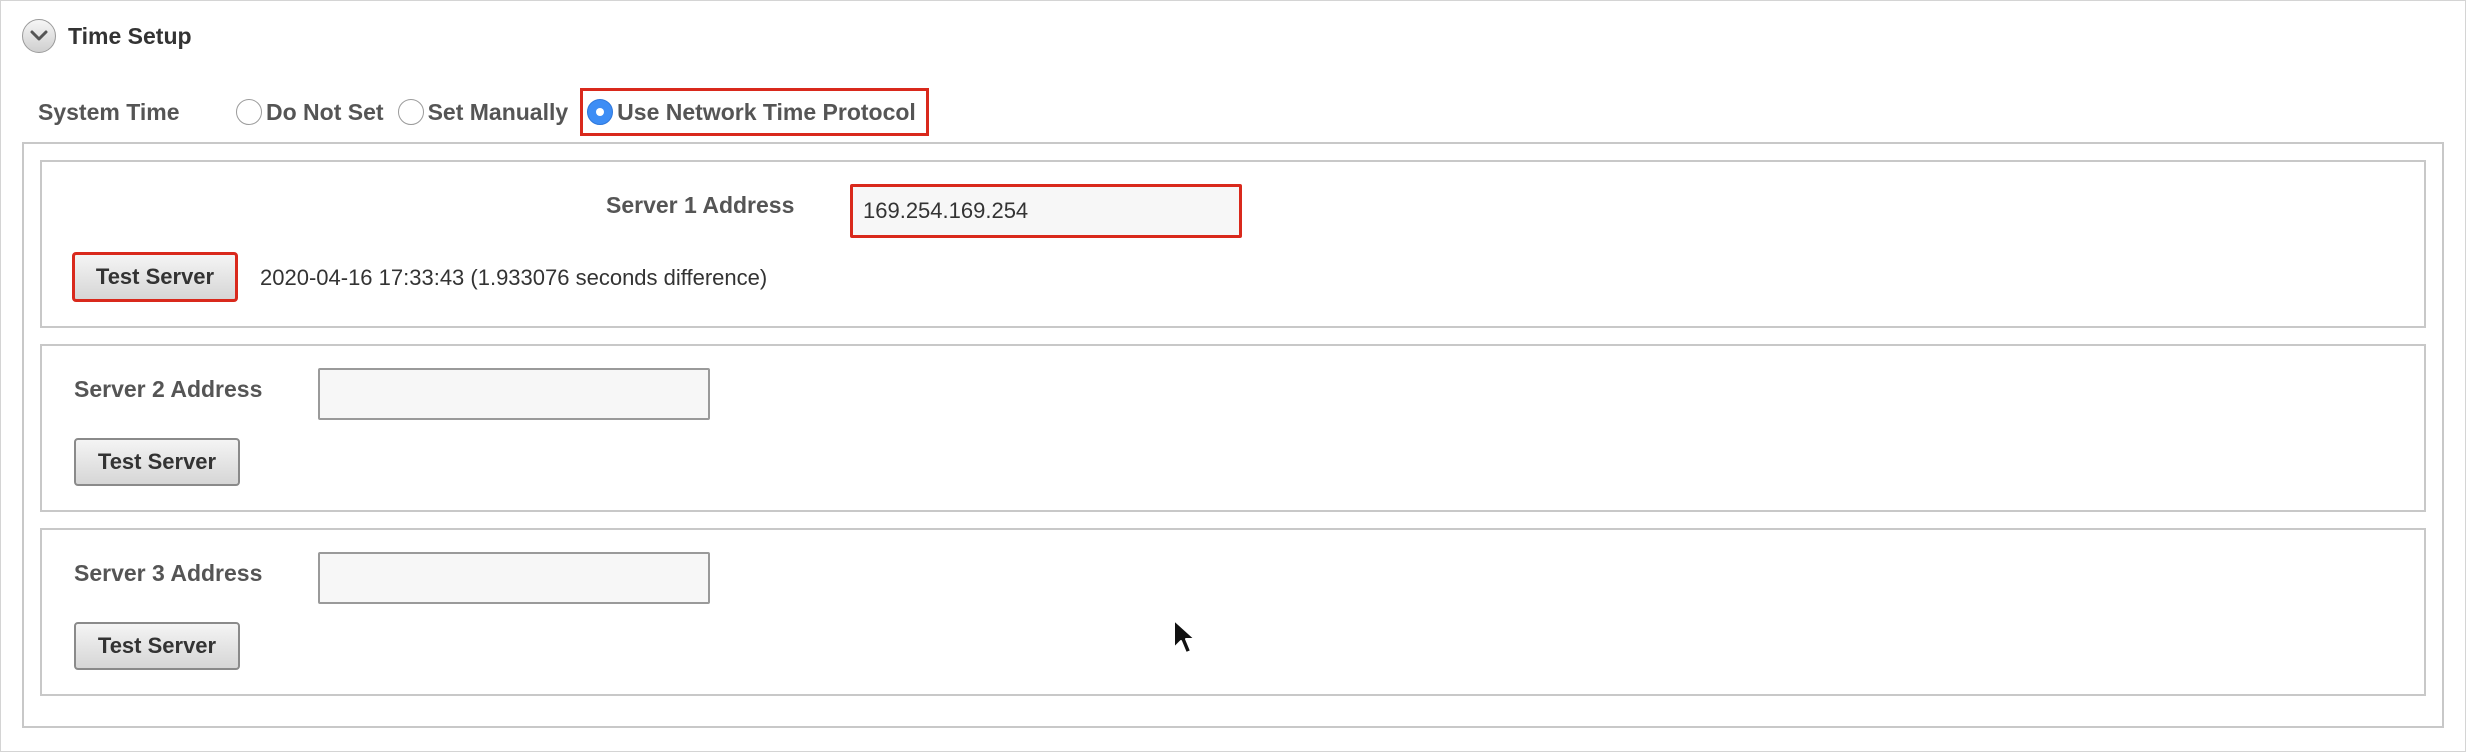 The height and width of the screenshot is (752, 2466). Describe the element at coordinates (157, 646) in the screenshot. I see `test-server-3-button: Test Server` at that location.